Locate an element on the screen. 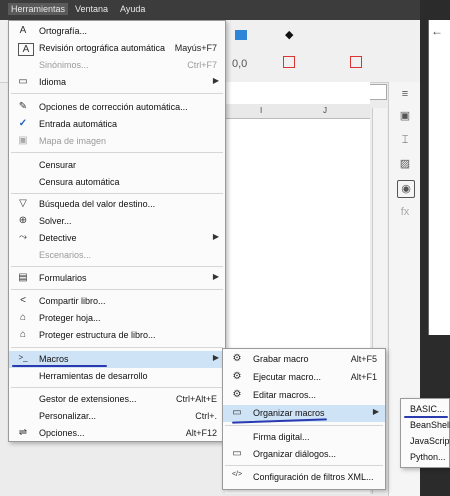 The image size is (450, 496). column-i-label: I is located at coordinates (261, 110).